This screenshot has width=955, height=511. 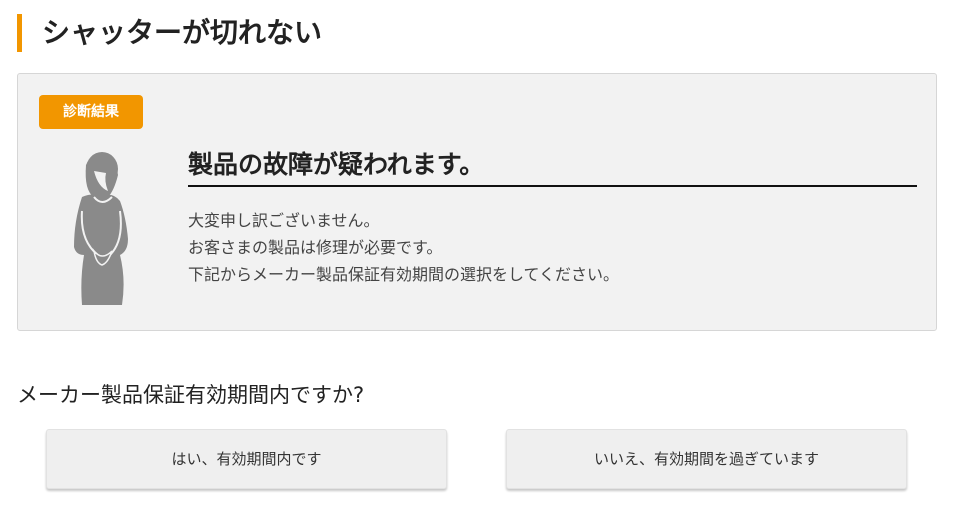 I want to click on message-line: お客さまの製品は修理が必要です。, so click(x=315, y=247).